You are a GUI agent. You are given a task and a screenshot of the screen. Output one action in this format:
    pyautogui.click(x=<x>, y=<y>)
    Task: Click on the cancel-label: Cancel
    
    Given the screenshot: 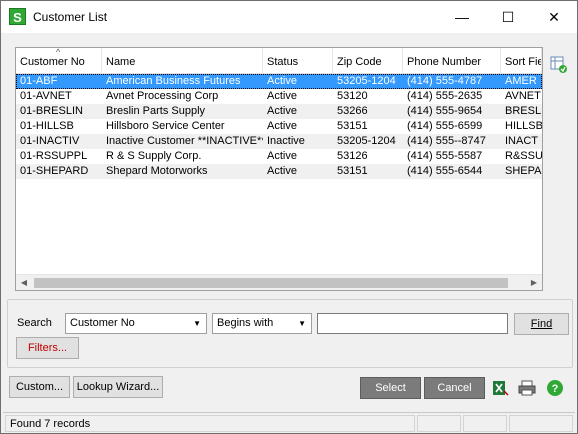 What is the action you would take?
    pyautogui.click(x=454, y=388)
    